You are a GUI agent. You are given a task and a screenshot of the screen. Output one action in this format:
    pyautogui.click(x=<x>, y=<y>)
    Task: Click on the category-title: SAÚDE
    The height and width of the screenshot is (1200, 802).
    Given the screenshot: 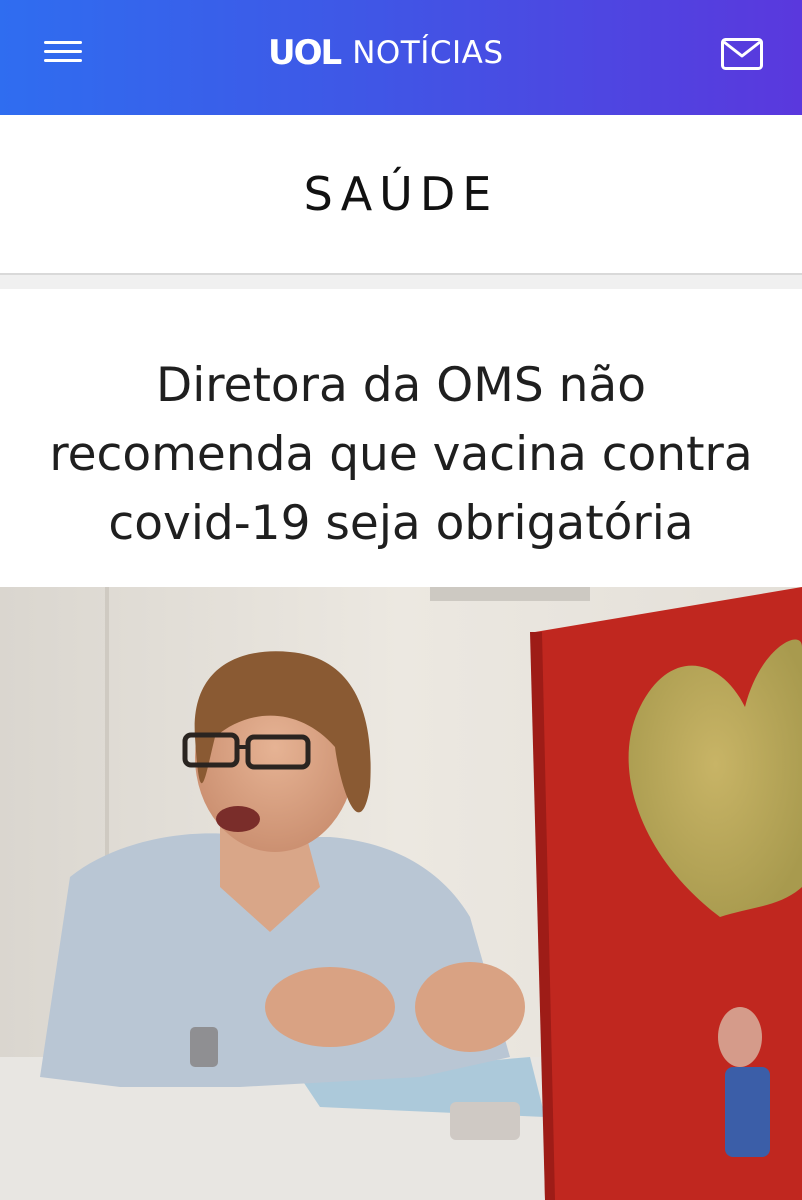 What is the action you would take?
    pyautogui.click(x=401, y=194)
    